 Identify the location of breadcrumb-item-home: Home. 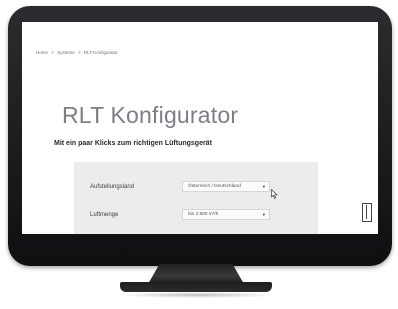
(42, 52).